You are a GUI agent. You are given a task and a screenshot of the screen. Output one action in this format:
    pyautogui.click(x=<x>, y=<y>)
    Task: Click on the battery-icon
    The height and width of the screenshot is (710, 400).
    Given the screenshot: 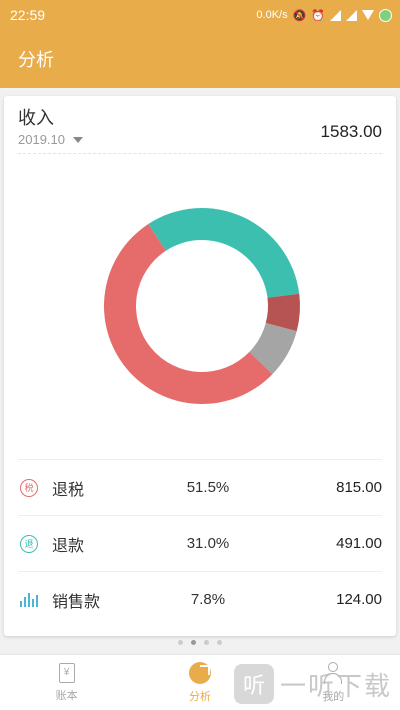 What is the action you would take?
    pyautogui.click(x=385, y=15)
    